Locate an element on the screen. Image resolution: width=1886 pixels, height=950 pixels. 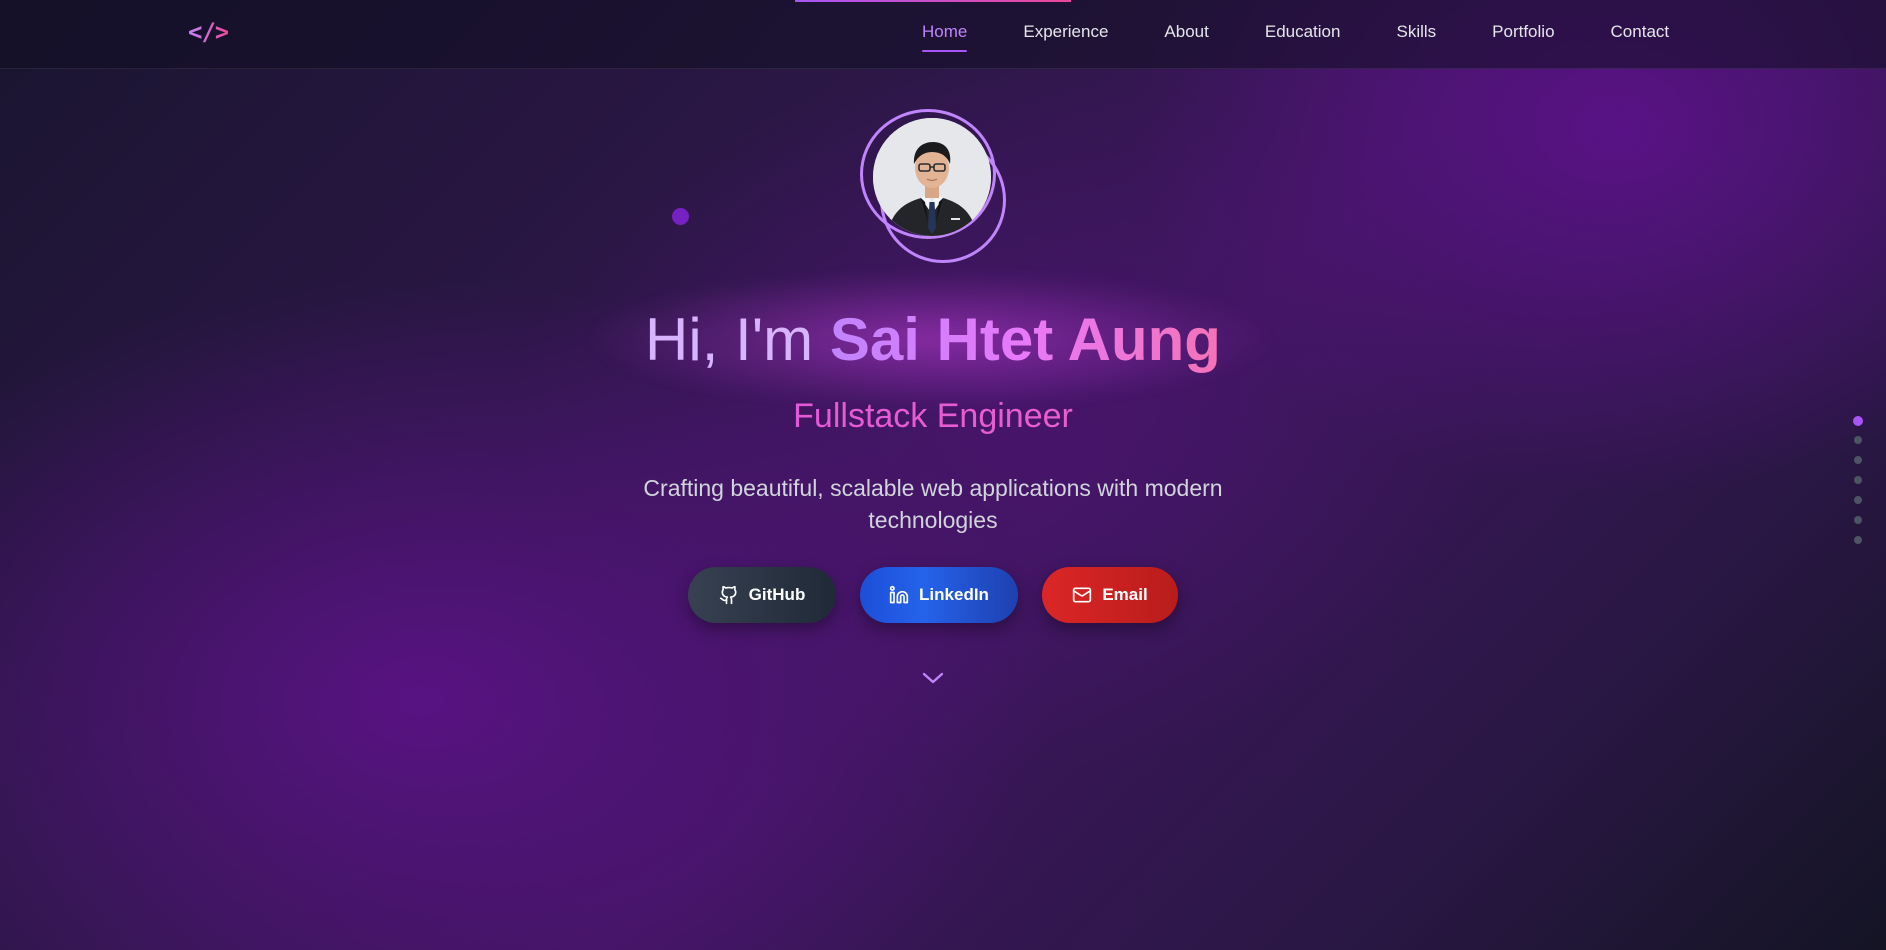
github-button: GitHub is located at coordinates (762, 595).